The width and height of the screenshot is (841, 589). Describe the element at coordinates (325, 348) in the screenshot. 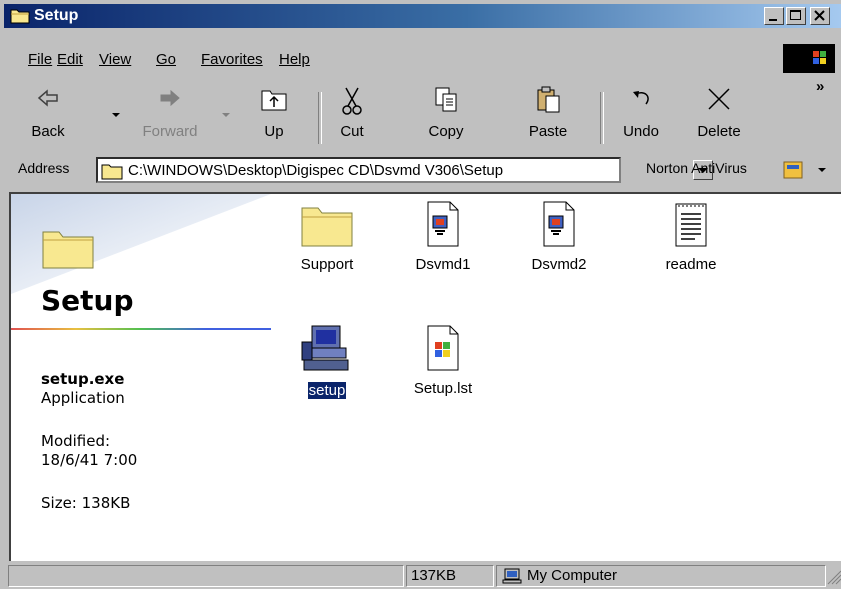

I see `setup-computer-icon` at that location.